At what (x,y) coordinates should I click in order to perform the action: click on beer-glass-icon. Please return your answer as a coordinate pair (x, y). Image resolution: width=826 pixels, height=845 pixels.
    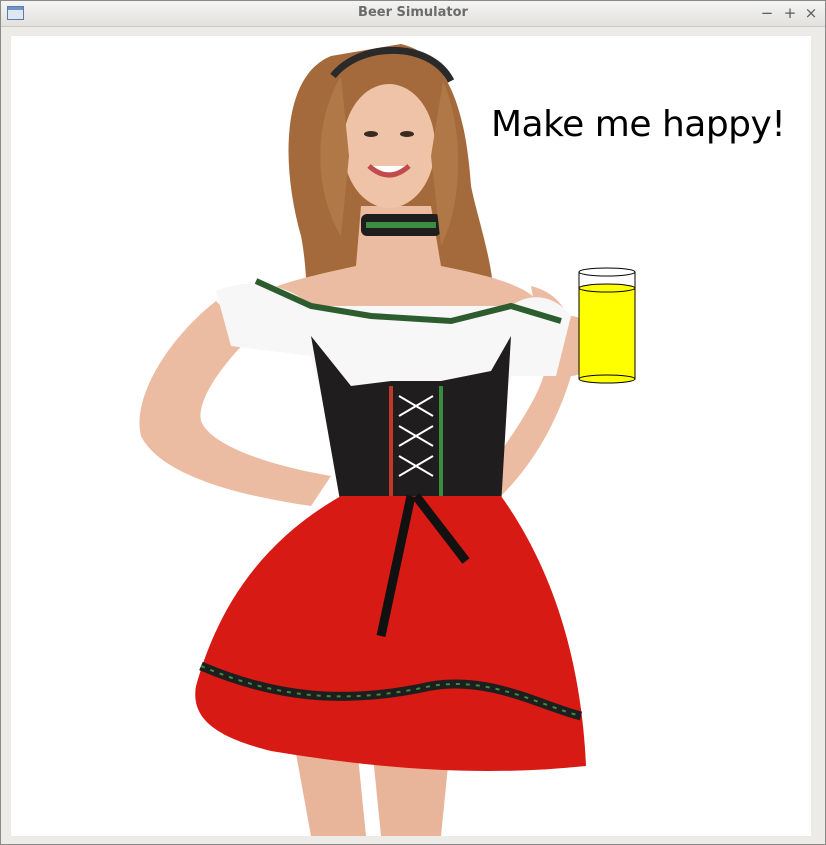
    Looking at the image, I should click on (608, 327).